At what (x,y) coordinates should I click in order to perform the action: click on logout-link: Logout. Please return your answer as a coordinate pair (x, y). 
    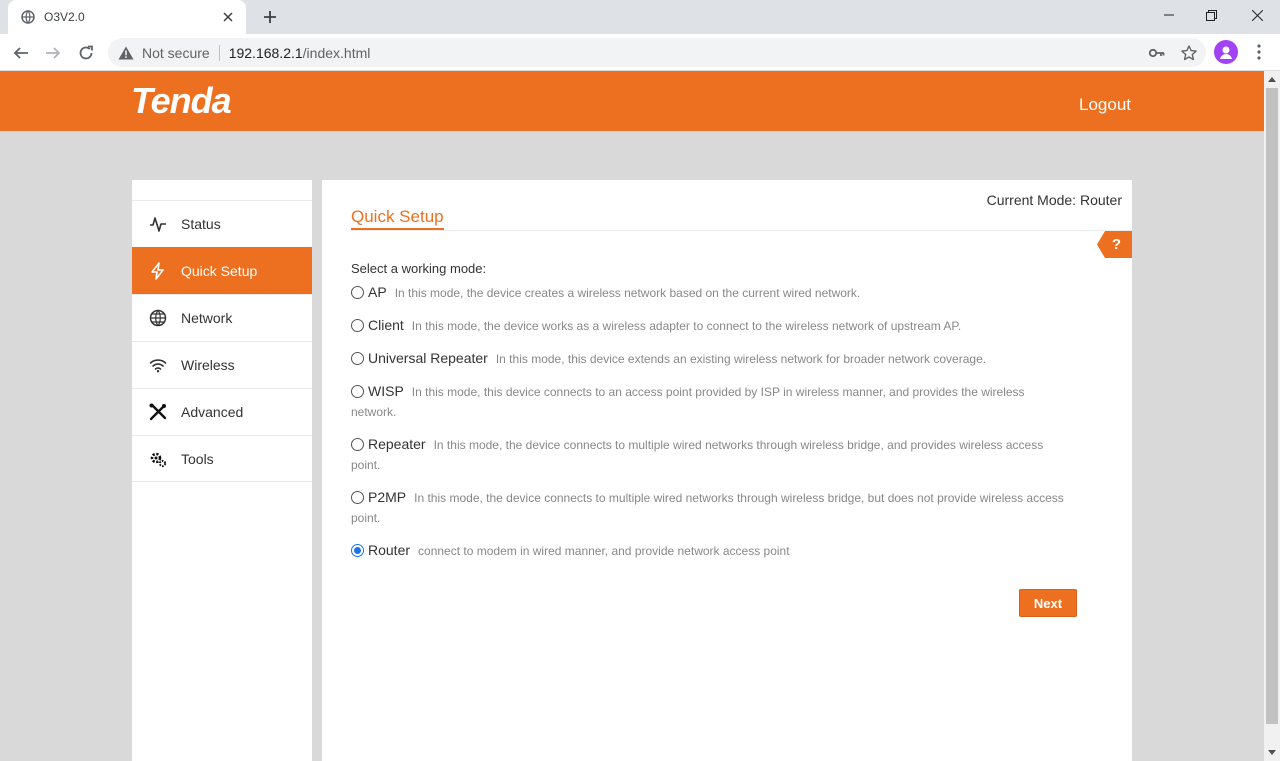
    Looking at the image, I should click on (1105, 105).